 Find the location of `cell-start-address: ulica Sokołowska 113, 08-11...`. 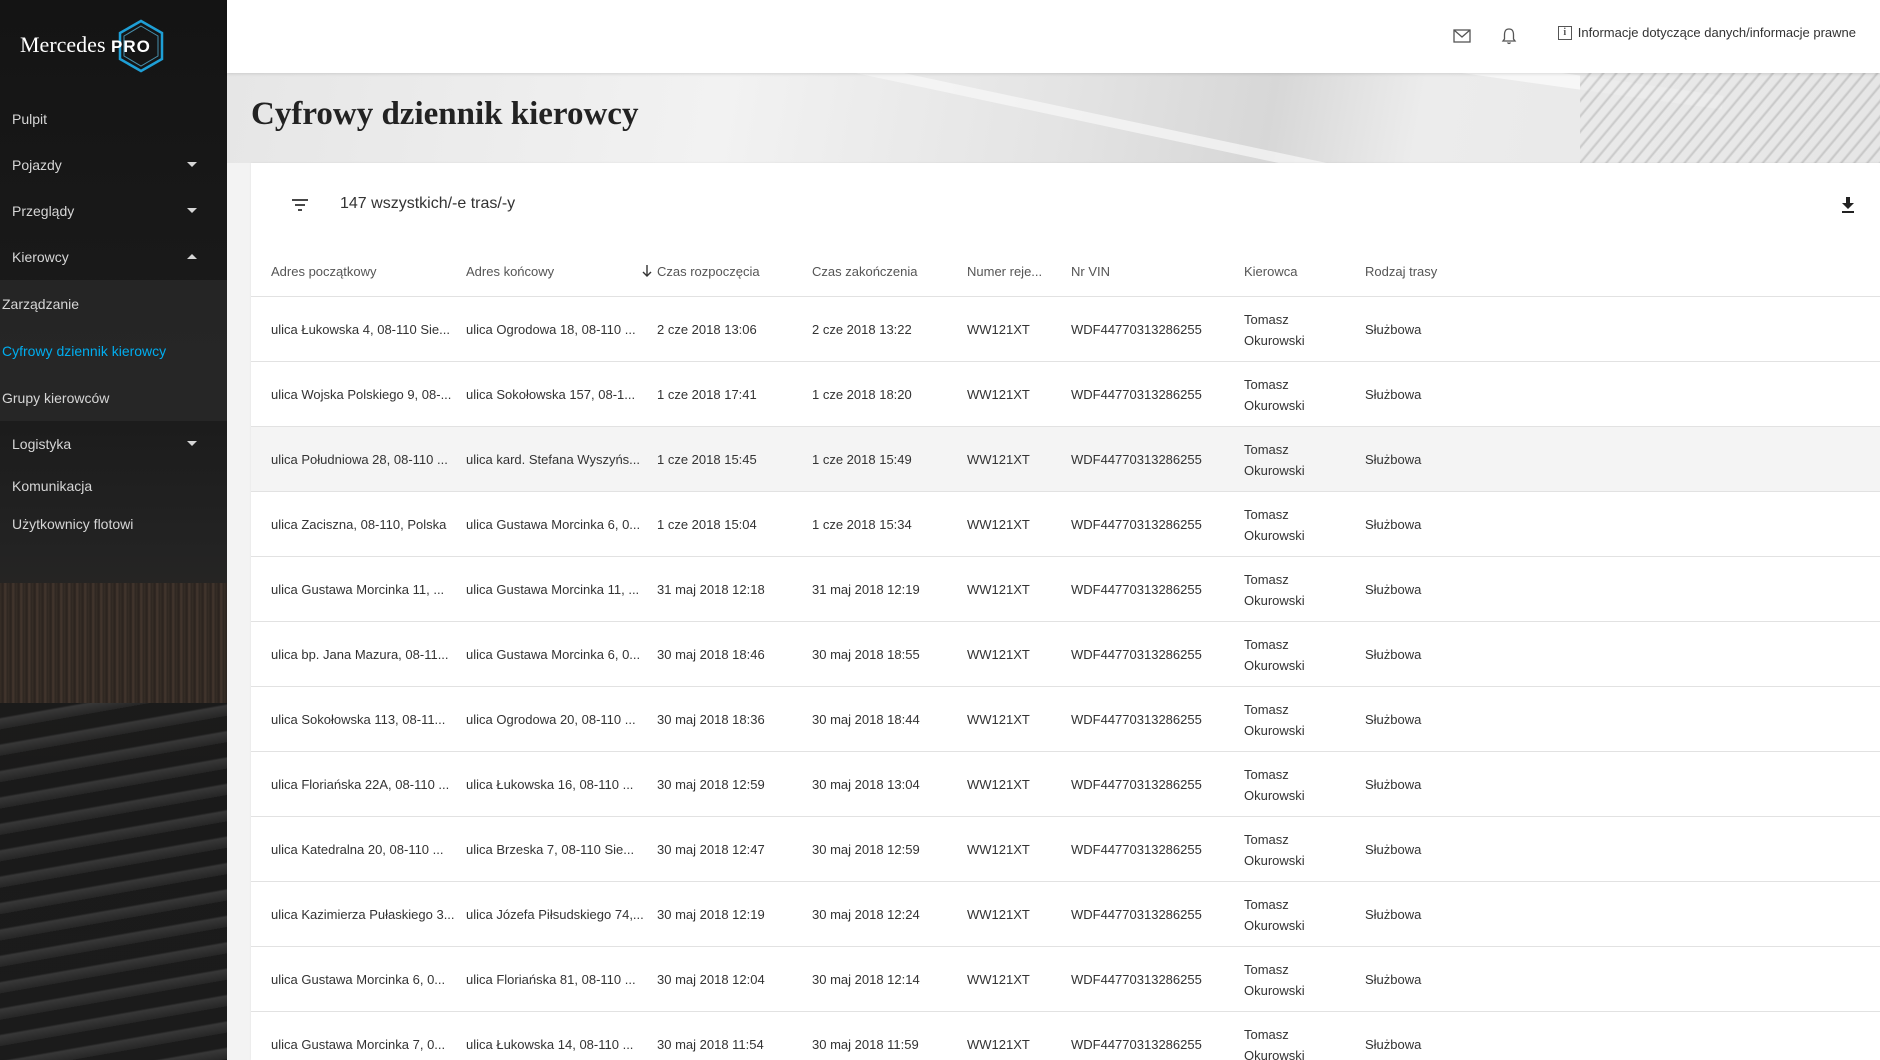

cell-start-address: ulica Sokołowska 113, 08-11... is located at coordinates (358, 719).